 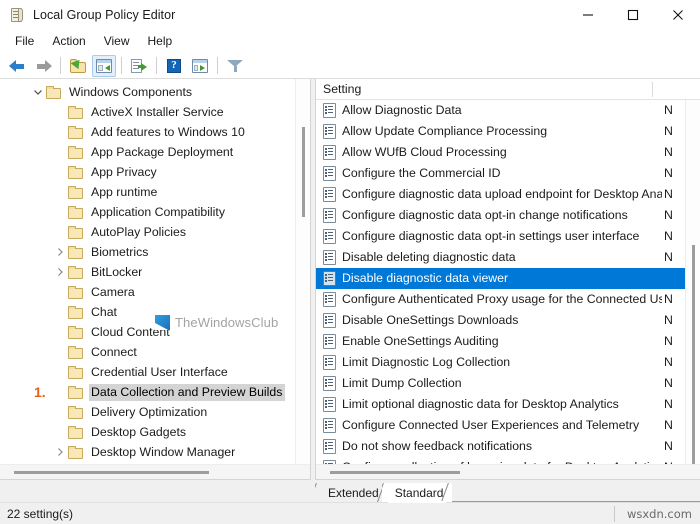 I want to click on list-item: Limit Dump Collection N, so click(x=508, y=383).